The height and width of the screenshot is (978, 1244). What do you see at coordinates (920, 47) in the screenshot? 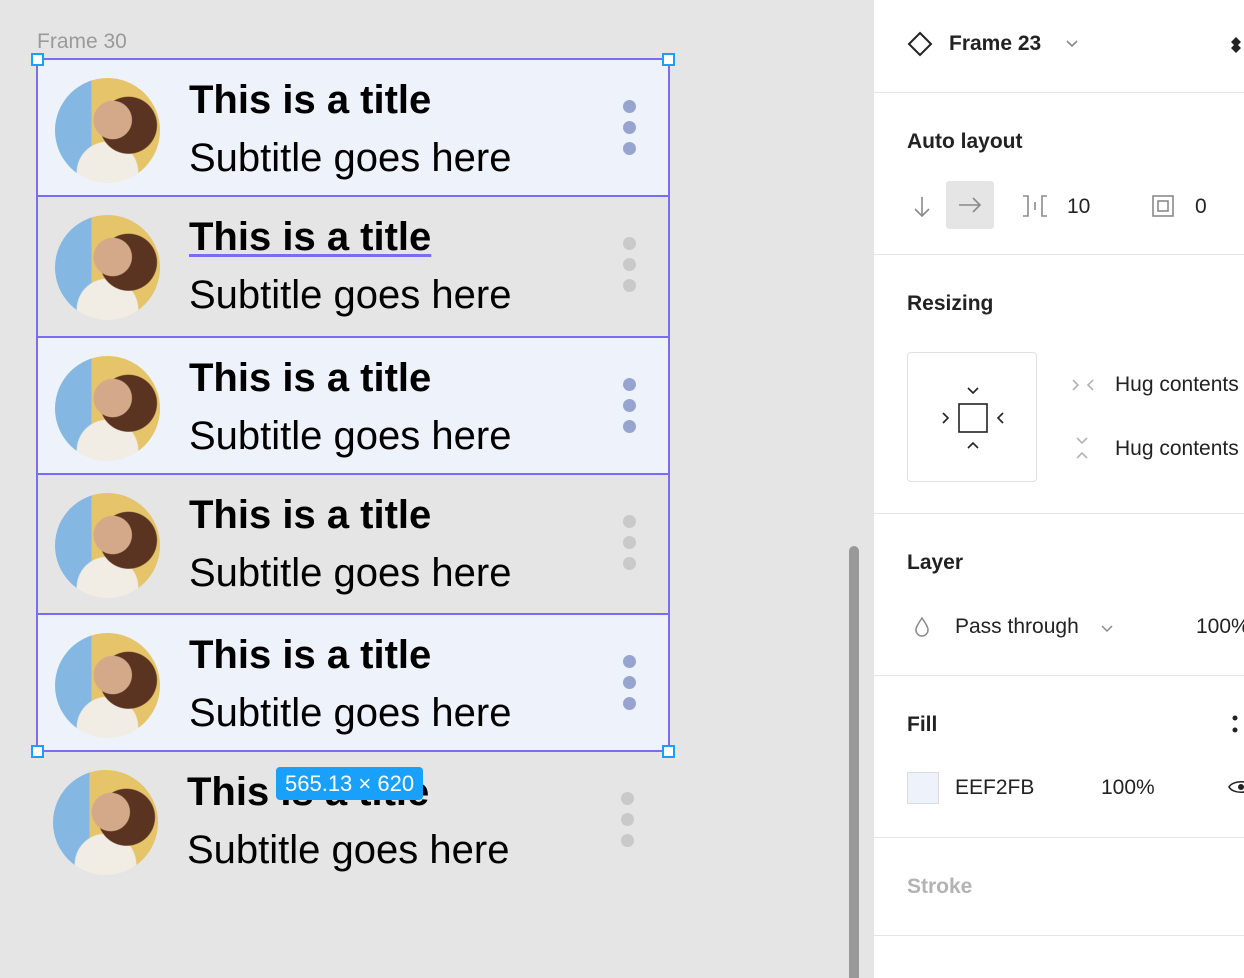
I see `frame-diamond-icon` at bounding box center [920, 47].